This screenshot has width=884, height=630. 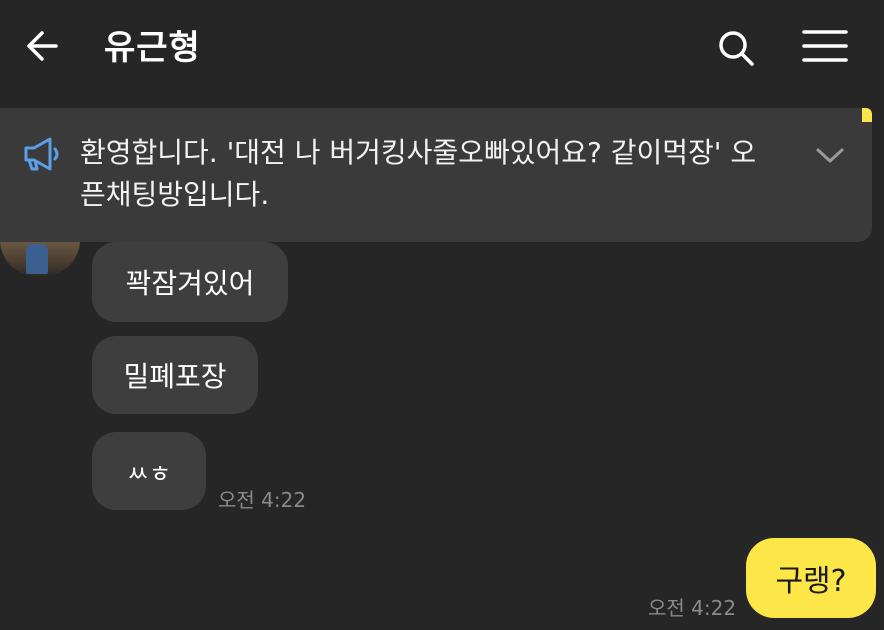 I want to click on message-bubble: 밀폐포장, so click(x=175, y=375).